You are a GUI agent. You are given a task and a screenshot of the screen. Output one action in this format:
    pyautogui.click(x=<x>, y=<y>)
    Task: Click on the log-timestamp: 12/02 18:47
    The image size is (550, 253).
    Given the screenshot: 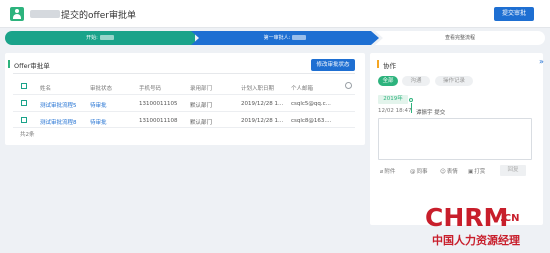 What is the action you would take?
    pyautogui.click(x=395, y=111)
    